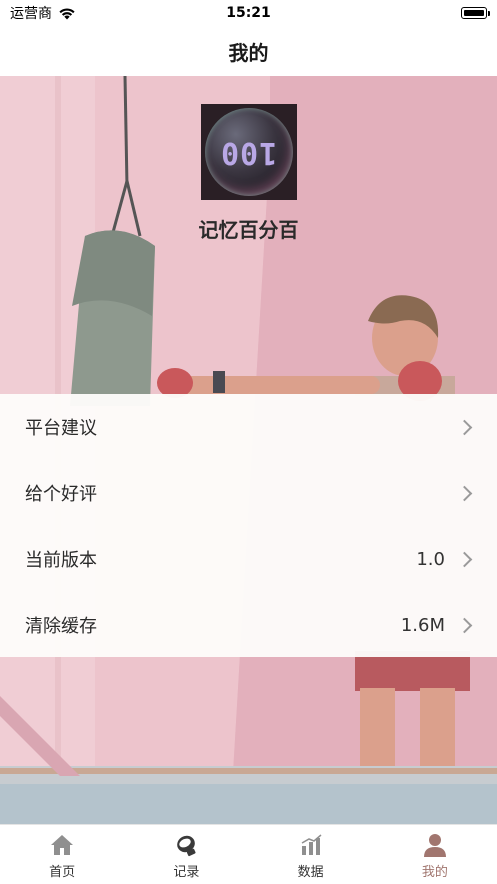  I want to click on nav-bar: 我的, so click(248, 51).